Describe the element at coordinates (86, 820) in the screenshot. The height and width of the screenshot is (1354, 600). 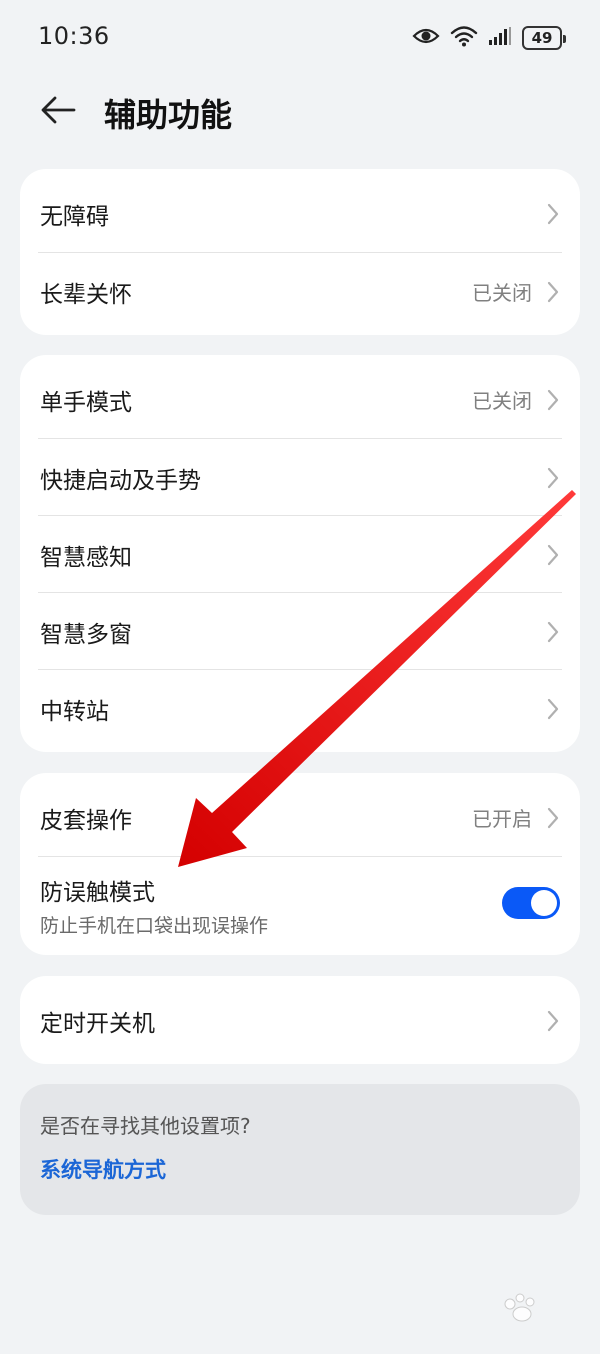
I see `row-label: 皮套操作` at that location.